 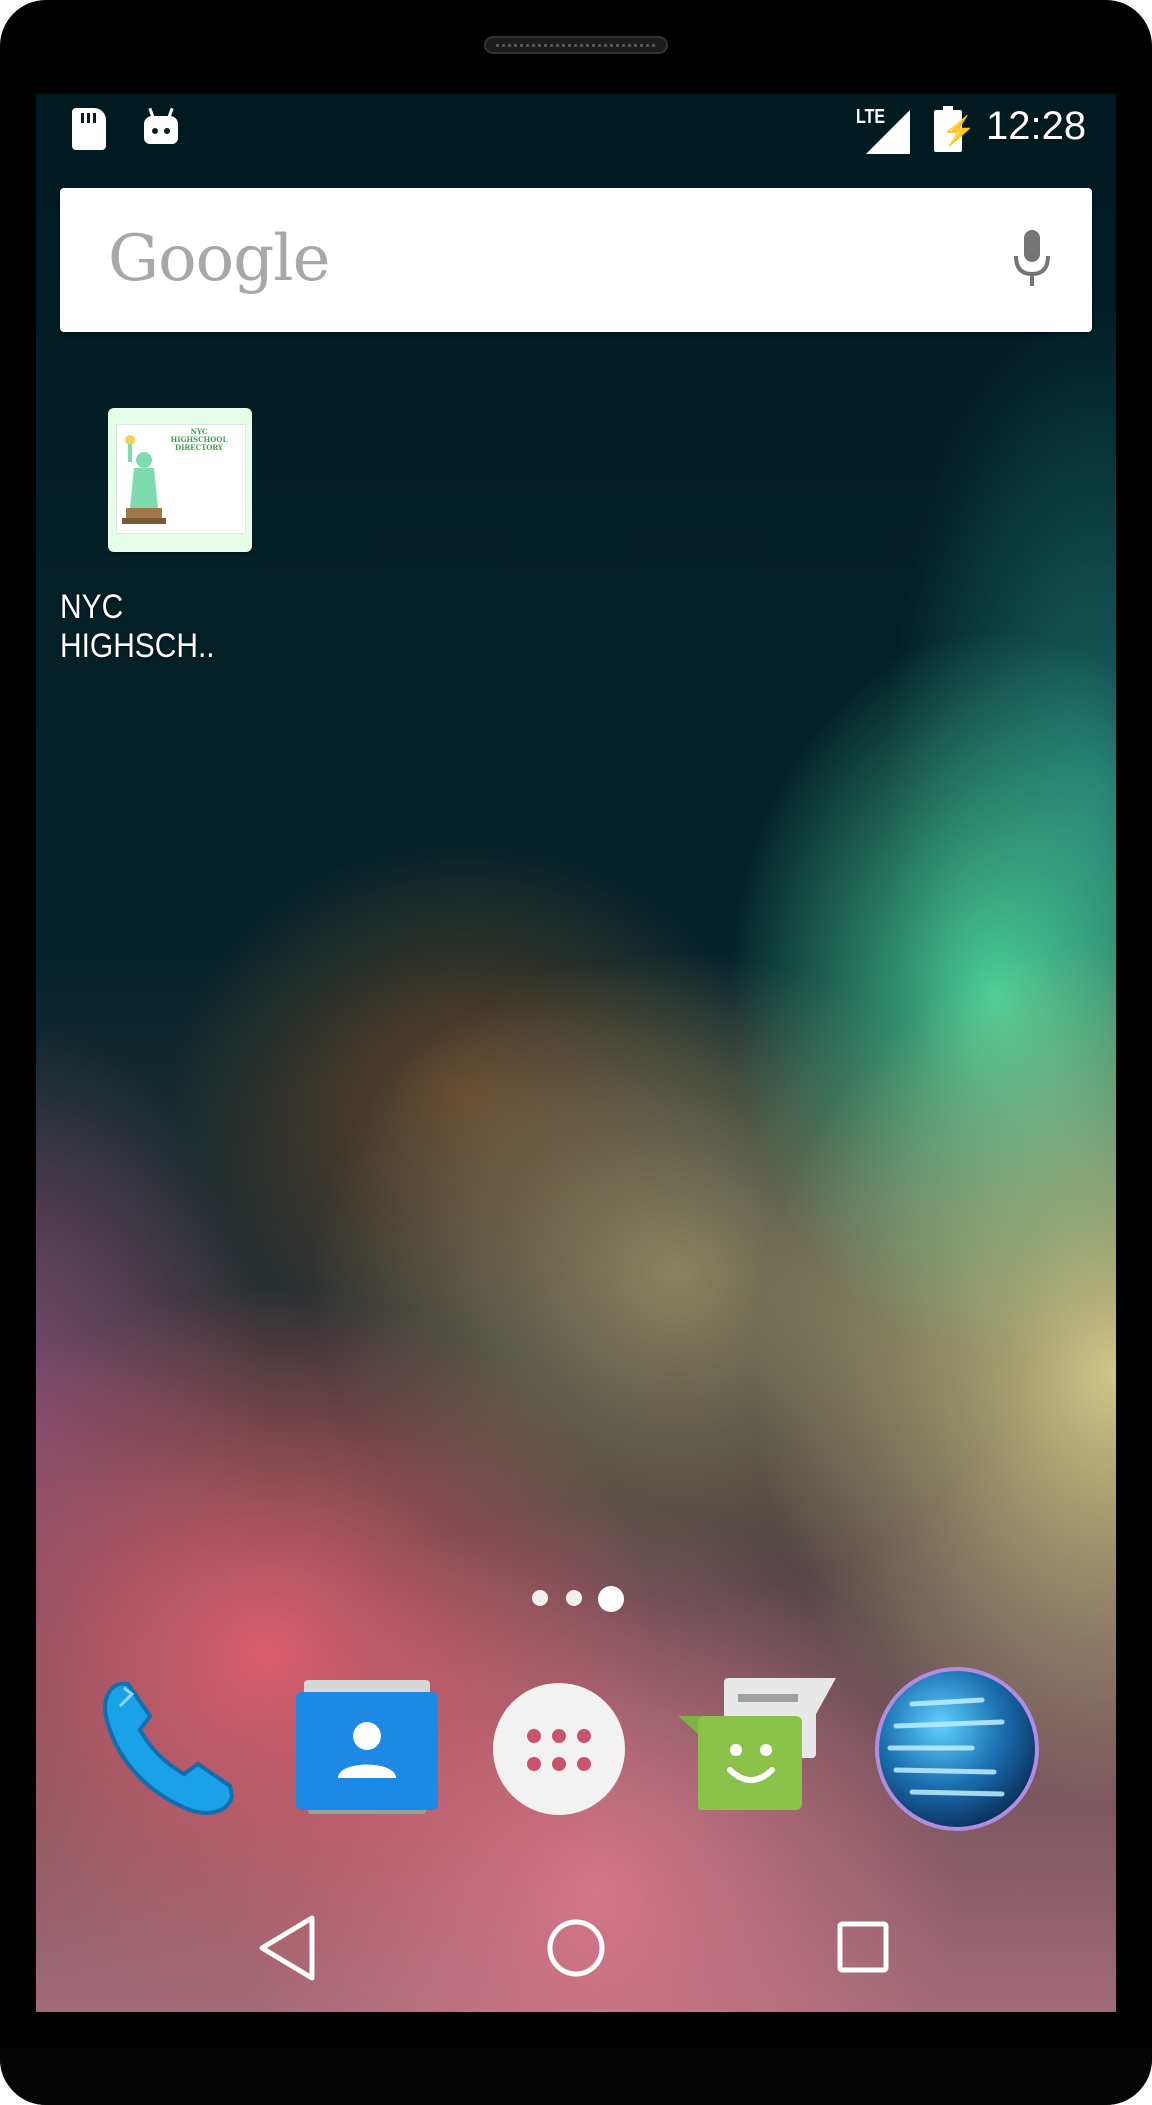 I want to click on back-icon, so click(x=288, y=1948).